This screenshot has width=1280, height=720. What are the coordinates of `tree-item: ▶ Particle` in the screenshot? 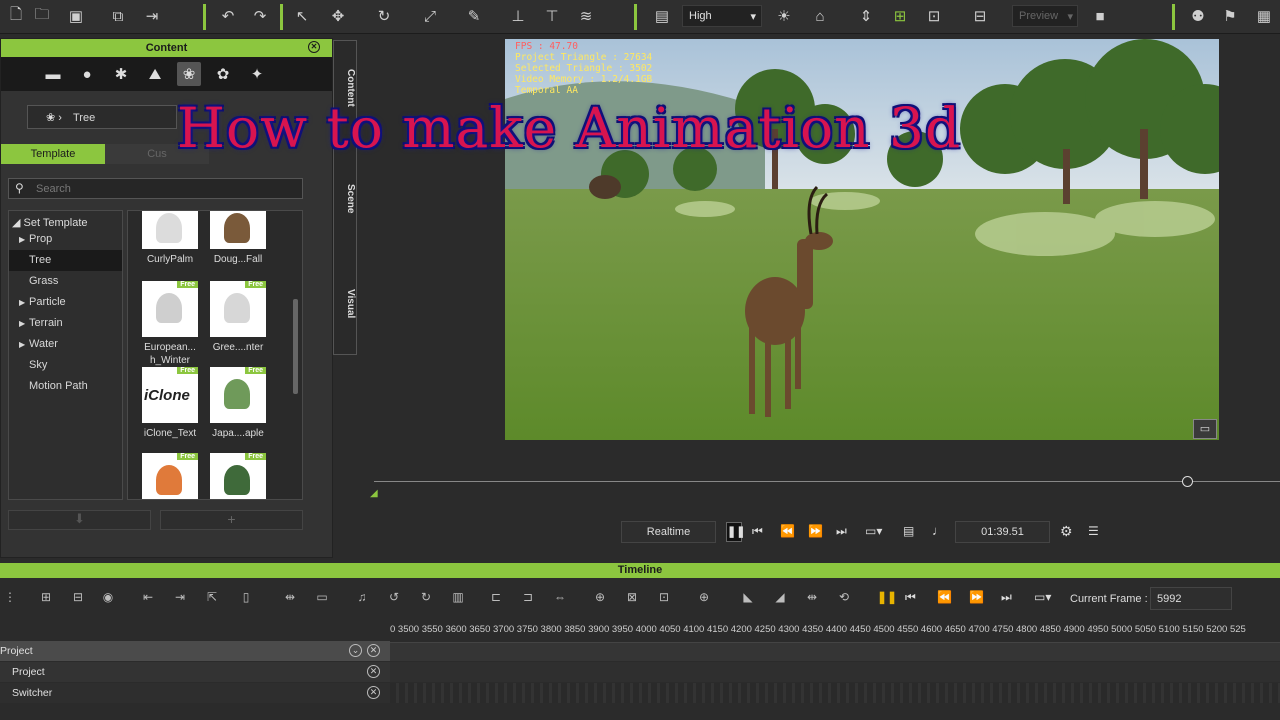 It's located at (65, 302).